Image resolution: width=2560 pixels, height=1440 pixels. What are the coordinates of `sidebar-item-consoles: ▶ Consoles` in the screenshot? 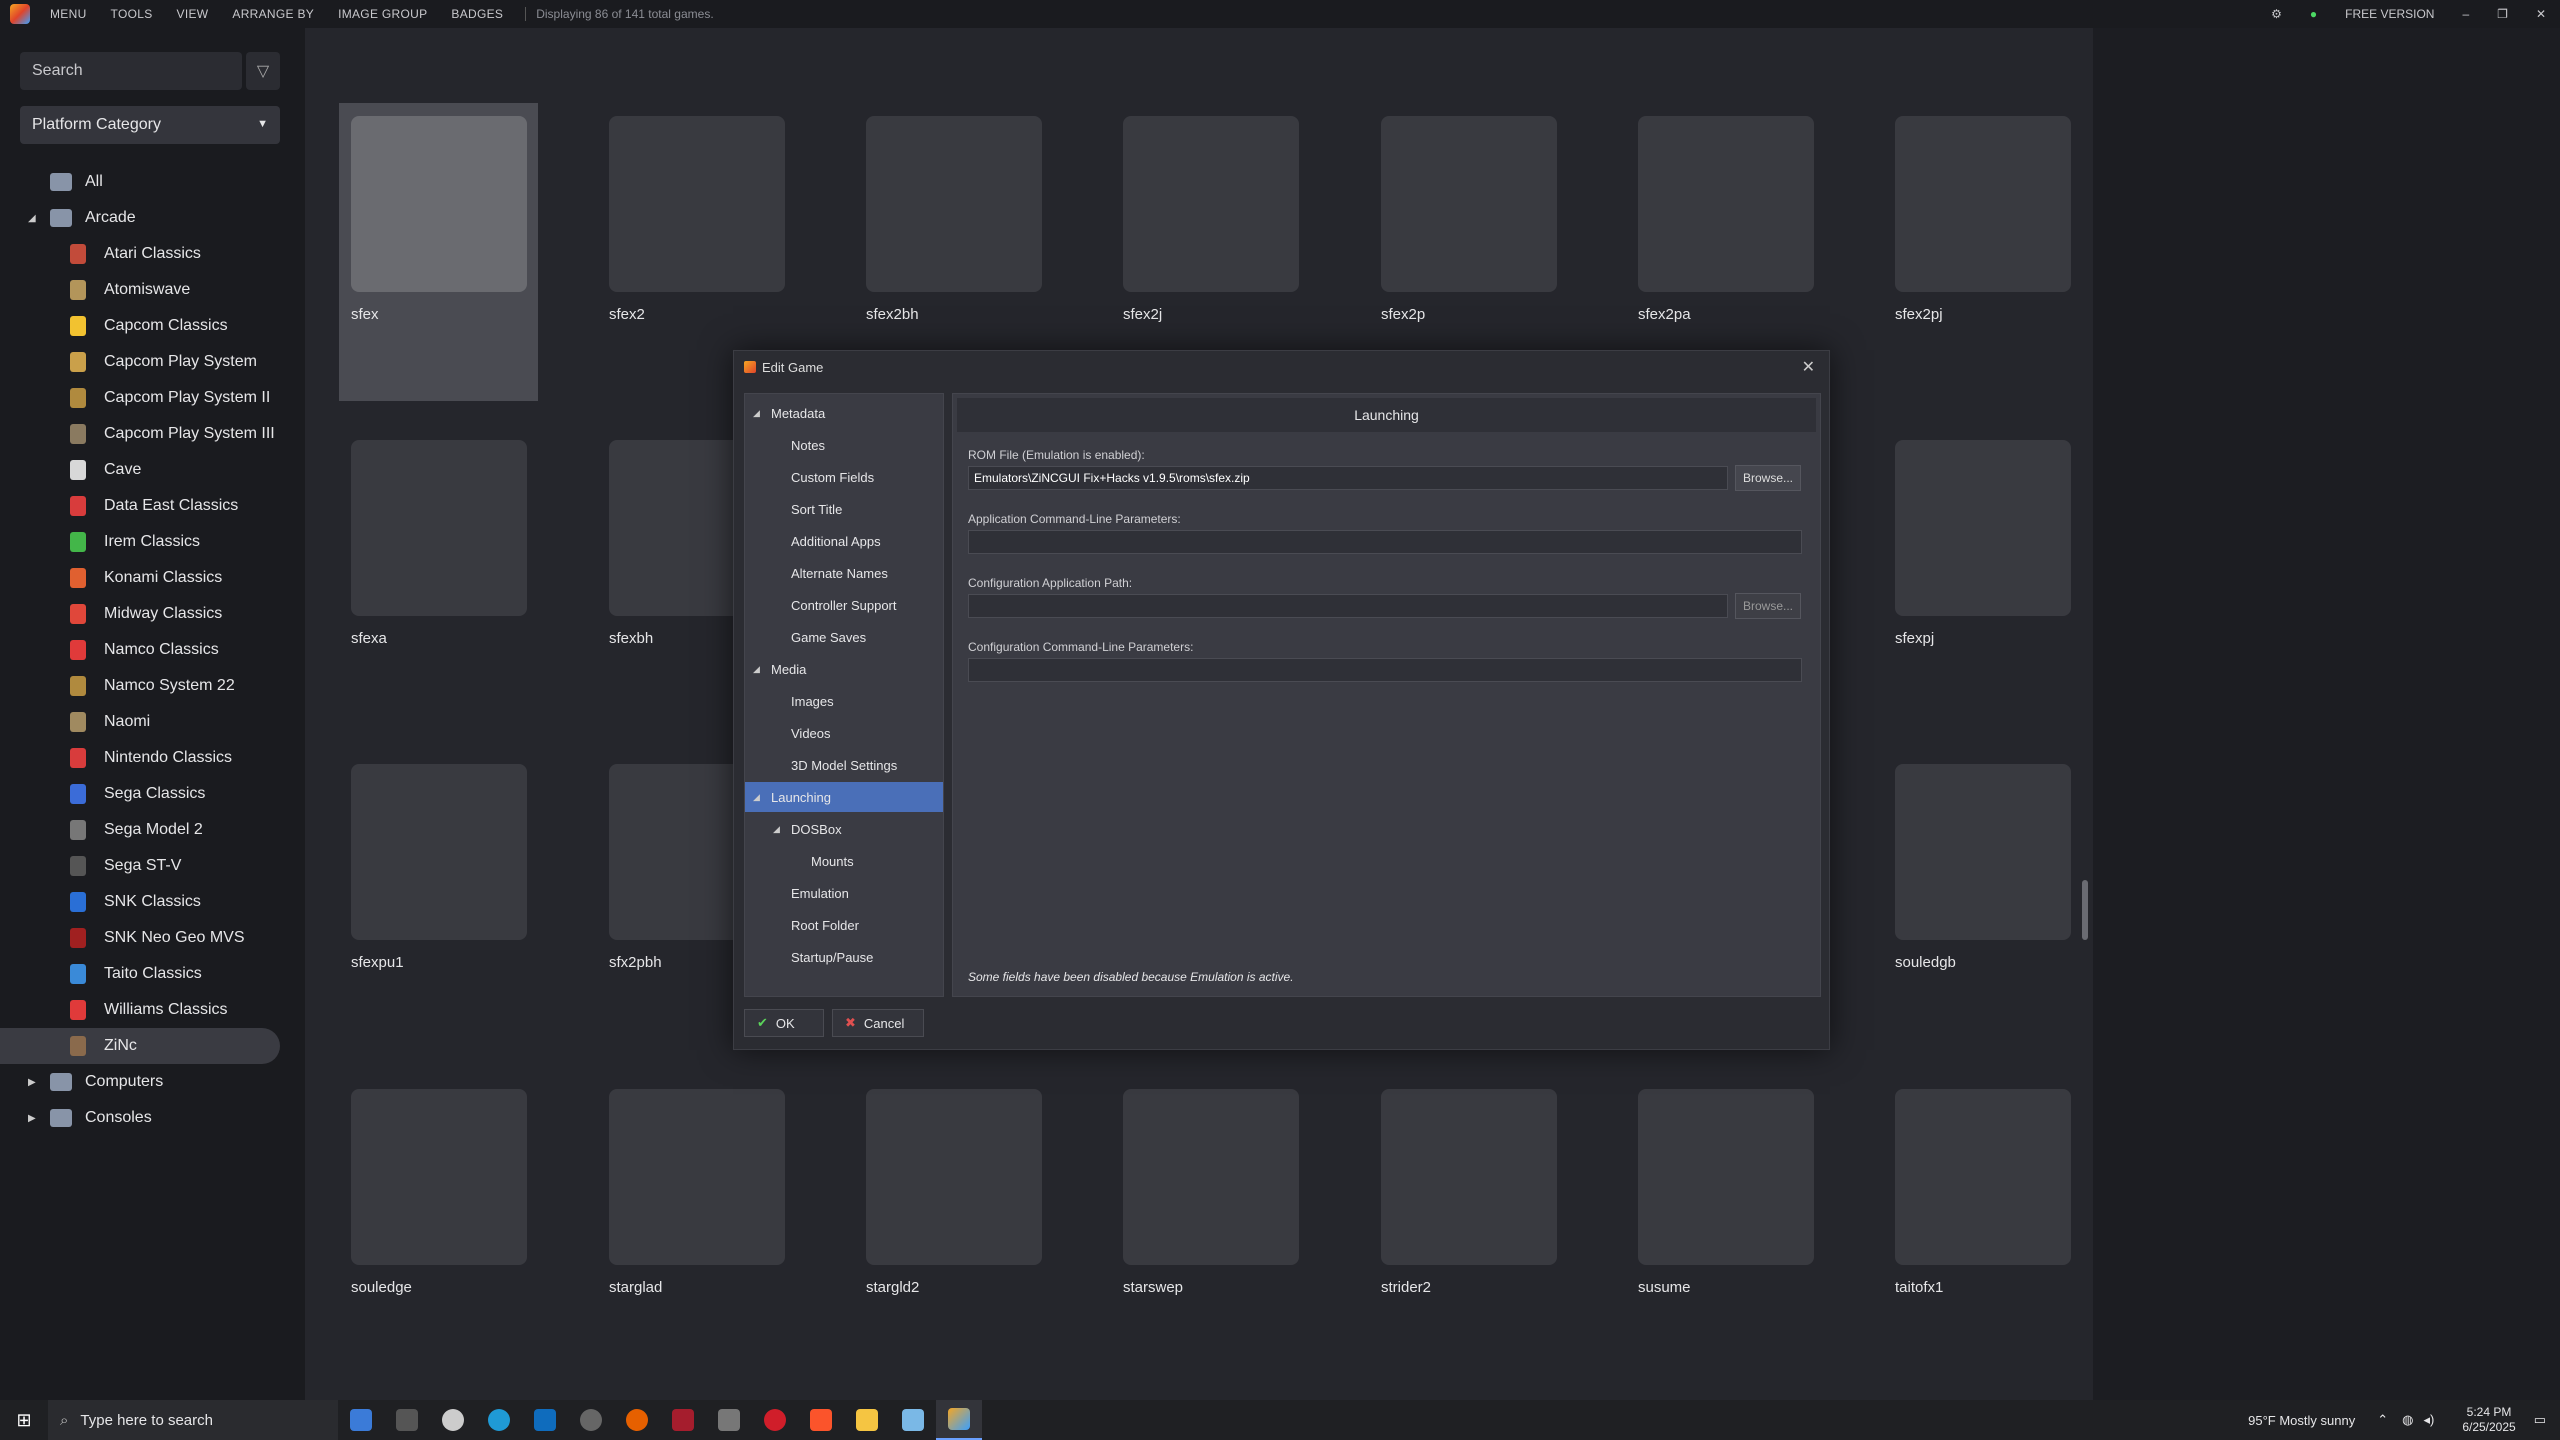 It's located at (152, 1118).